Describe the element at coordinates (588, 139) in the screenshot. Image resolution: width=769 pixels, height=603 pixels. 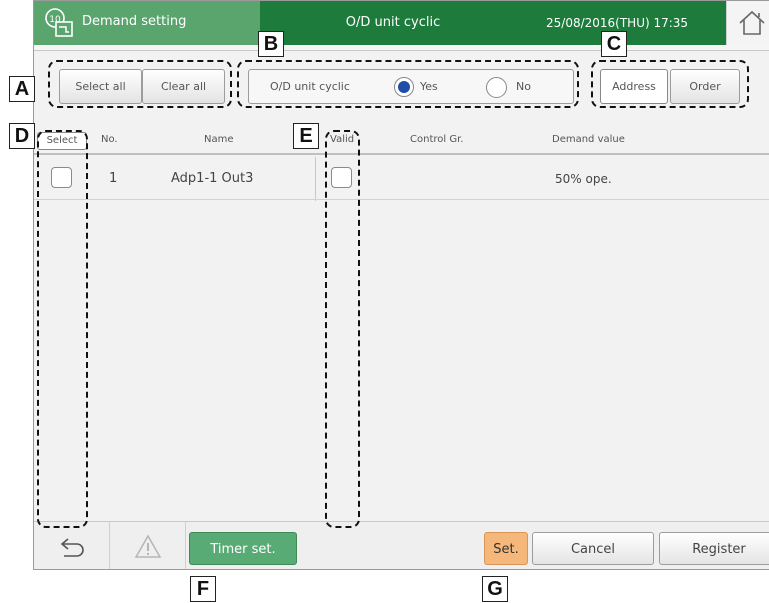
I see `demand-value-column-header: Demand value` at that location.